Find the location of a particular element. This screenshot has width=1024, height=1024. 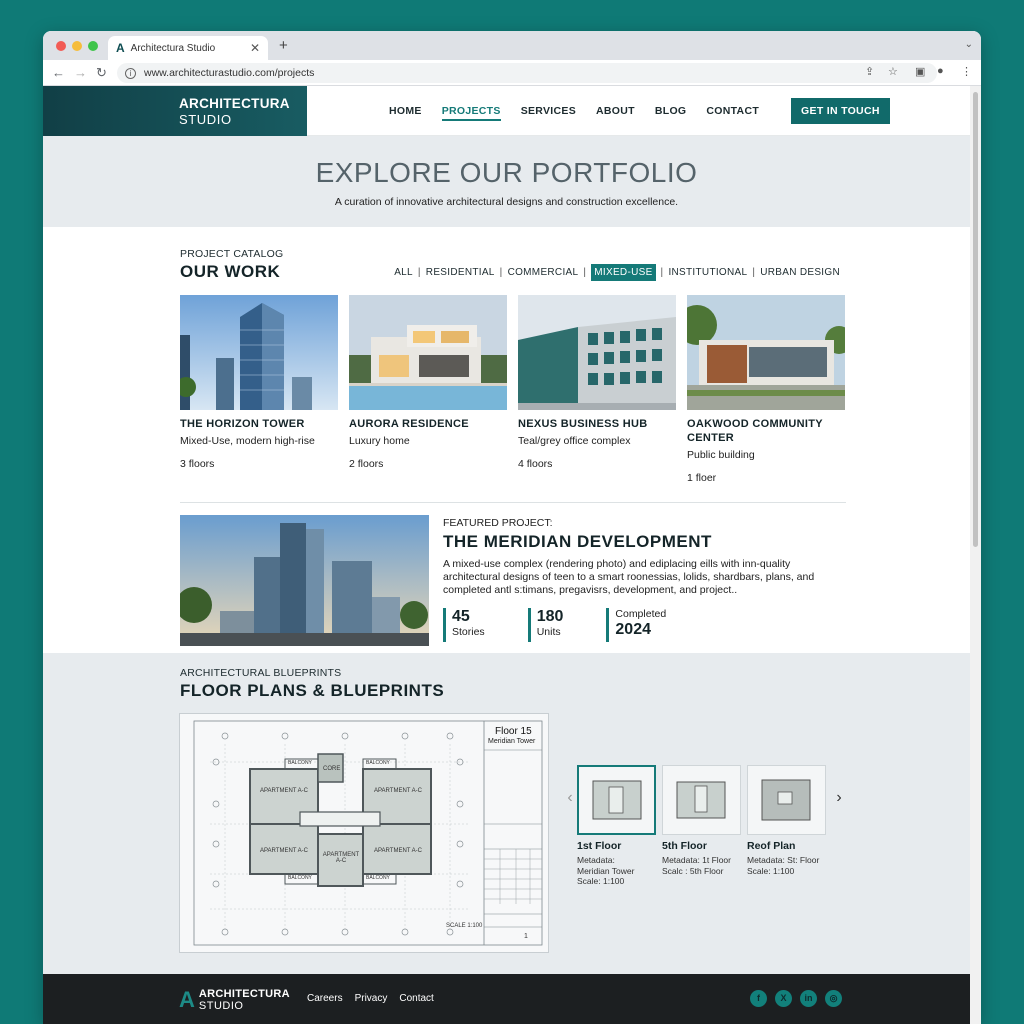

site-logo: ARCHITECTURA STUDIO is located at coordinates (175, 111).